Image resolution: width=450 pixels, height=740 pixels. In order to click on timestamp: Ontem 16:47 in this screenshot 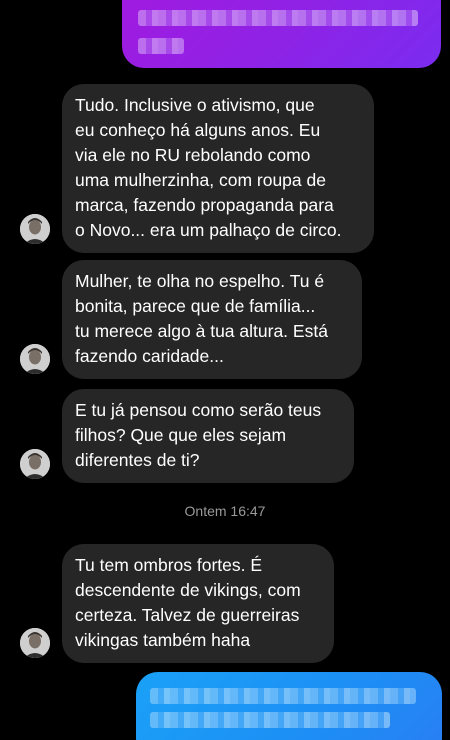, I will do `click(225, 511)`.